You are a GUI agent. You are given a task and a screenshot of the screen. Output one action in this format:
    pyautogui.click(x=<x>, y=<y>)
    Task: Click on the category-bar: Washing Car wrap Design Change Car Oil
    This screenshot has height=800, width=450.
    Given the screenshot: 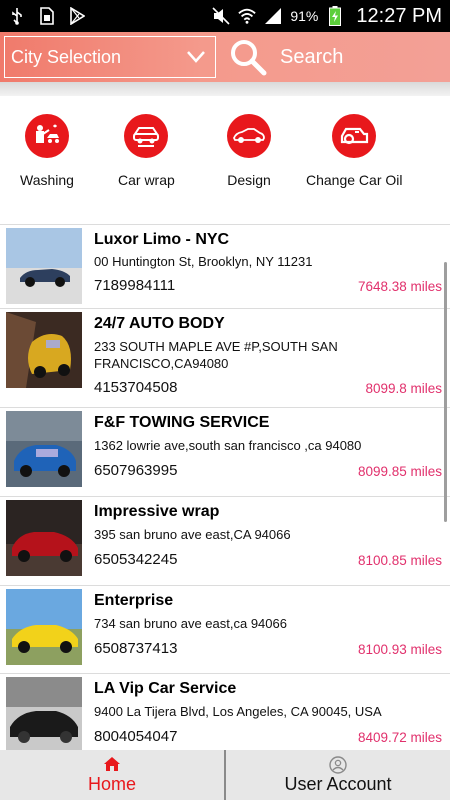 What is the action you would take?
    pyautogui.click(x=225, y=155)
    